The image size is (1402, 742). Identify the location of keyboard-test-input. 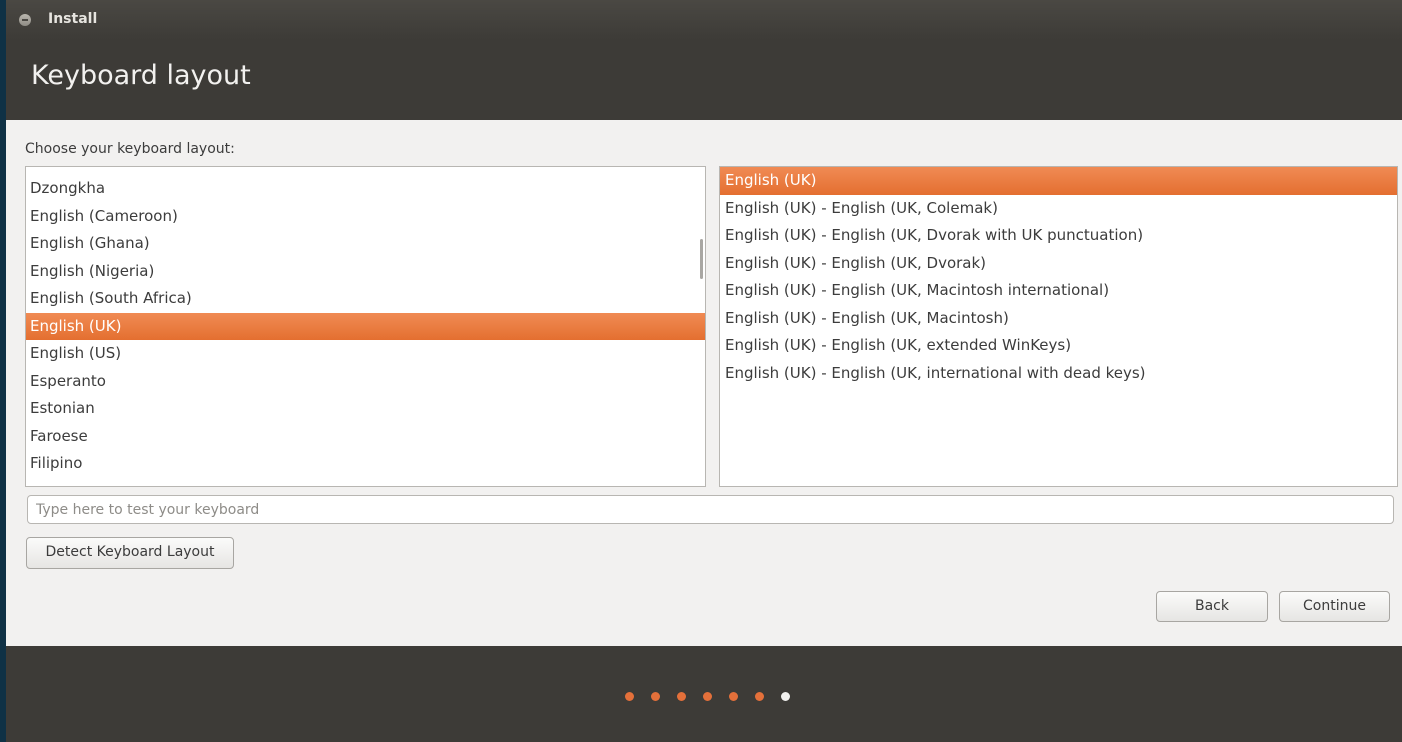
(710, 509).